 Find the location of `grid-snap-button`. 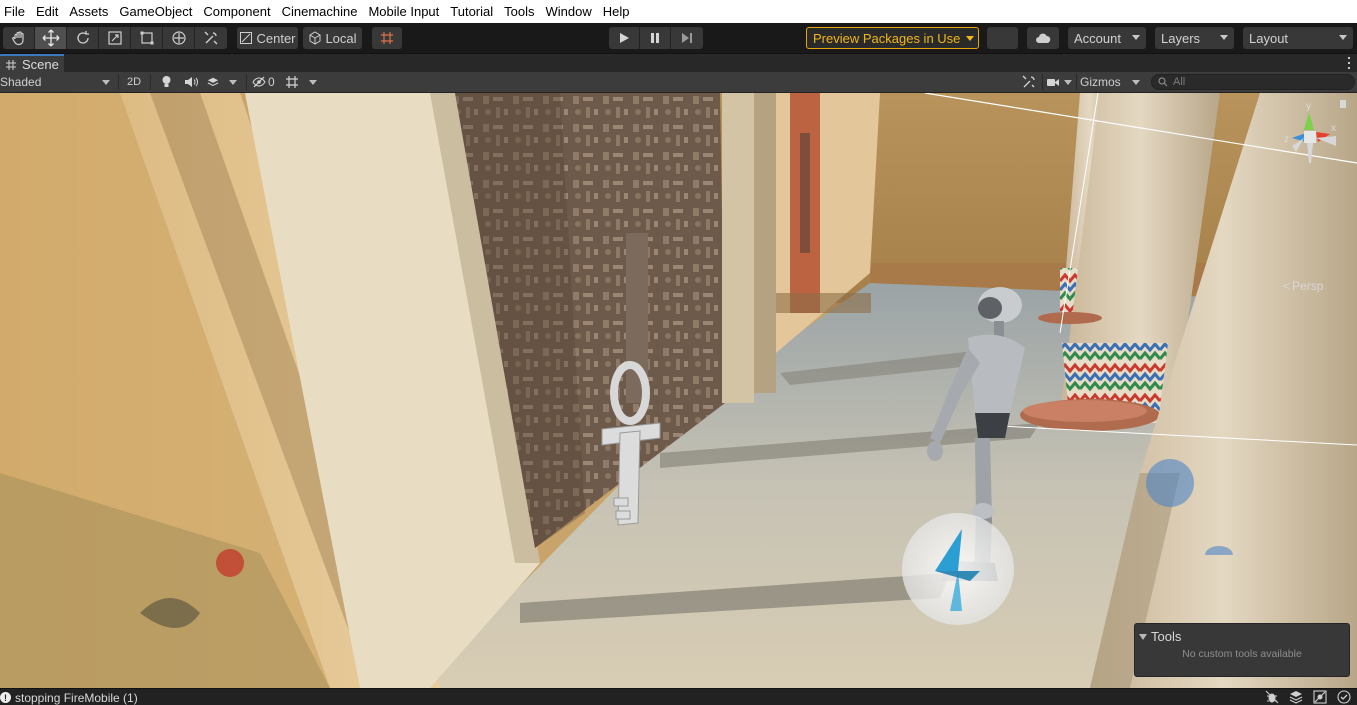

grid-snap-button is located at coordinates (387, 38).